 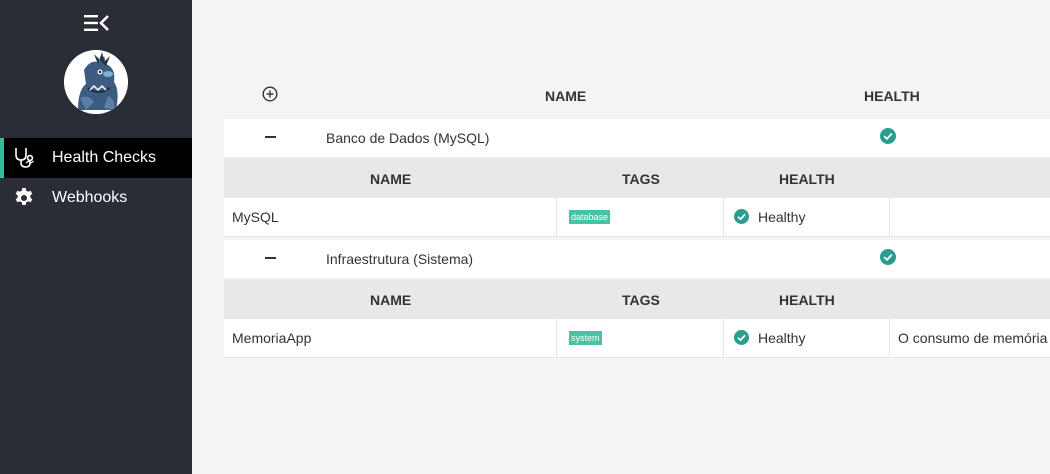 I want to click on entry-description: O consumo de memória, so click(x=973, y=338).